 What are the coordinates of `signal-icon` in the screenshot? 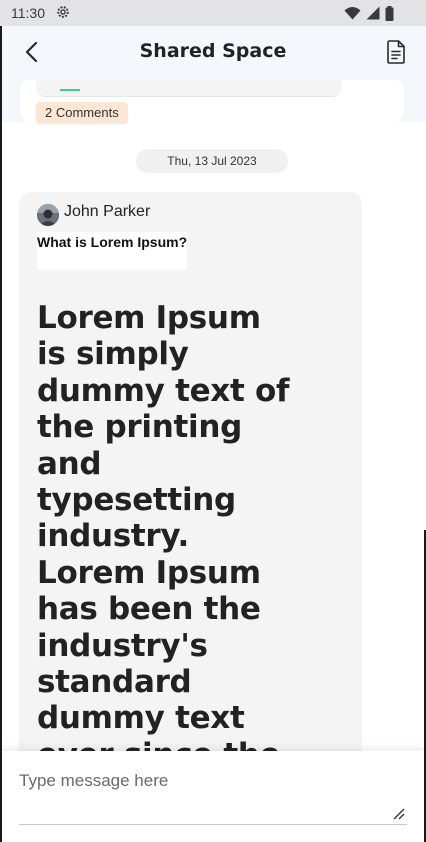 It's located at (373, 13).